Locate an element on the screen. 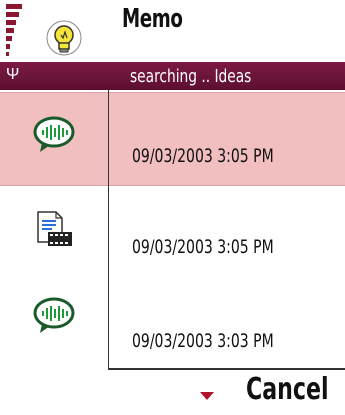 This screenshot has width=345, height=415. memo-date: 09/03/2003 3:03 PM is located at coordinates (203, 341).